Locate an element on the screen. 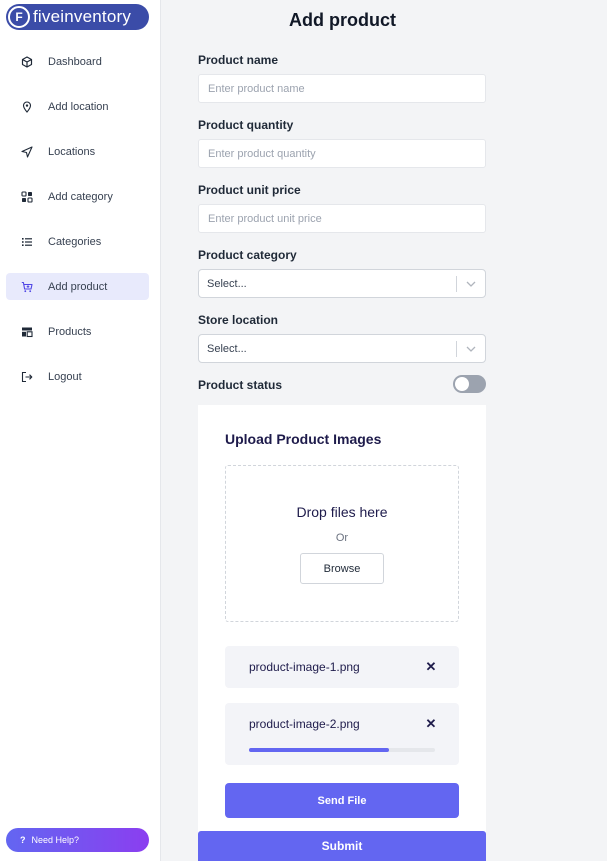 This screenshot has width=607, height=861. navigation-arrow-icon is located at coordinates (27, 151).